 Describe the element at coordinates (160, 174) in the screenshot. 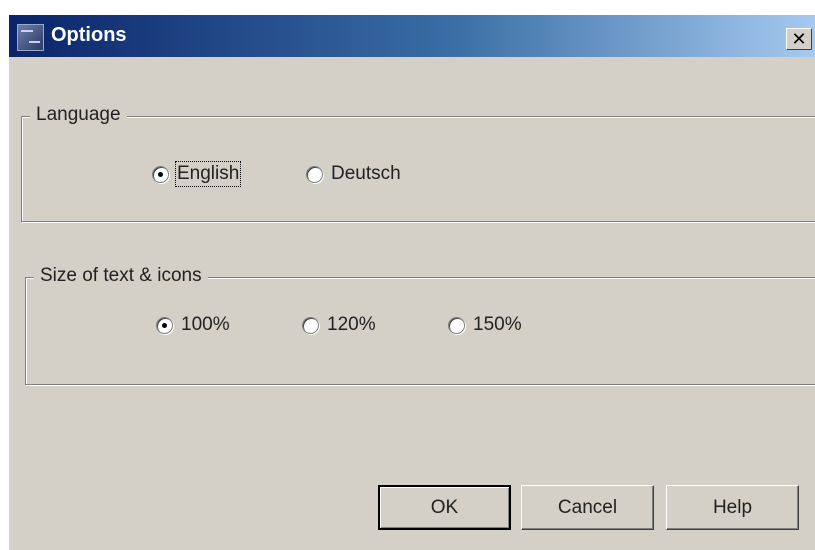

I see `radio-english-button` at that location.